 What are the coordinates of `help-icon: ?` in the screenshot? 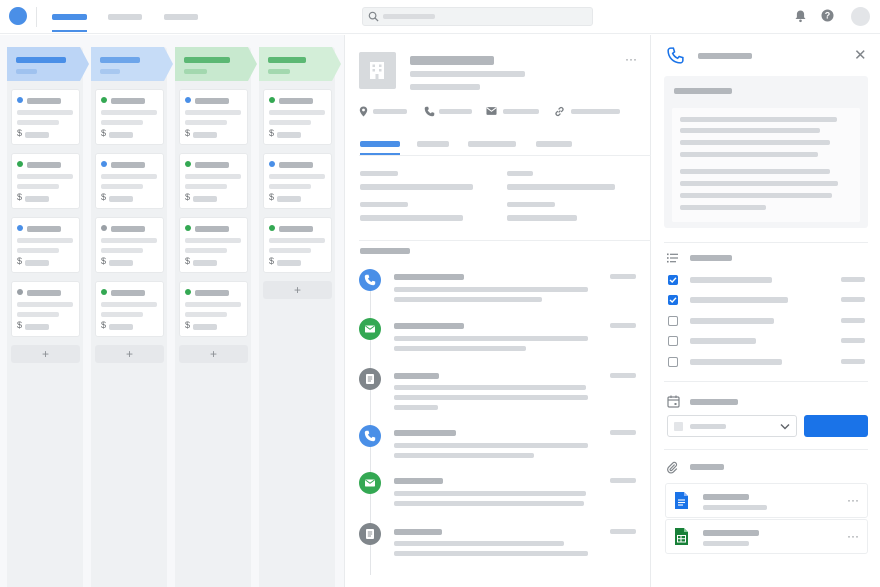 It's located at (827, 15).